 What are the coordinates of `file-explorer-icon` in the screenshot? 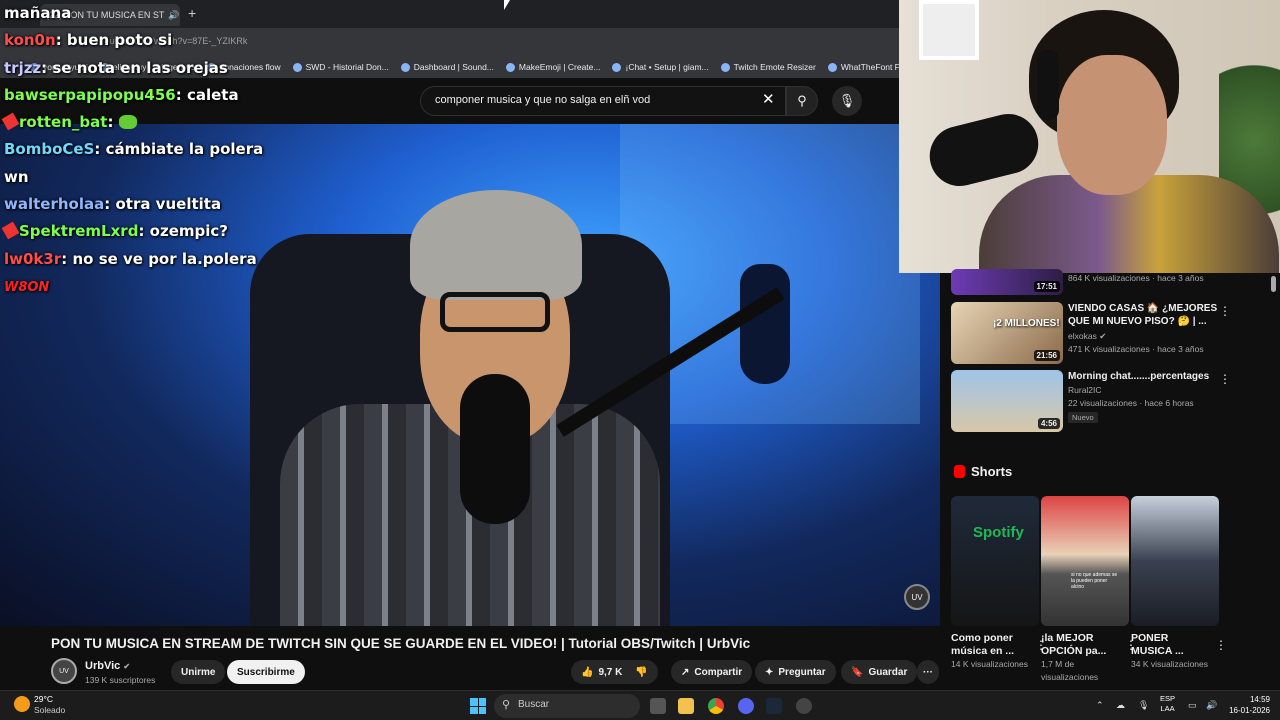 It's located at (686, 706).